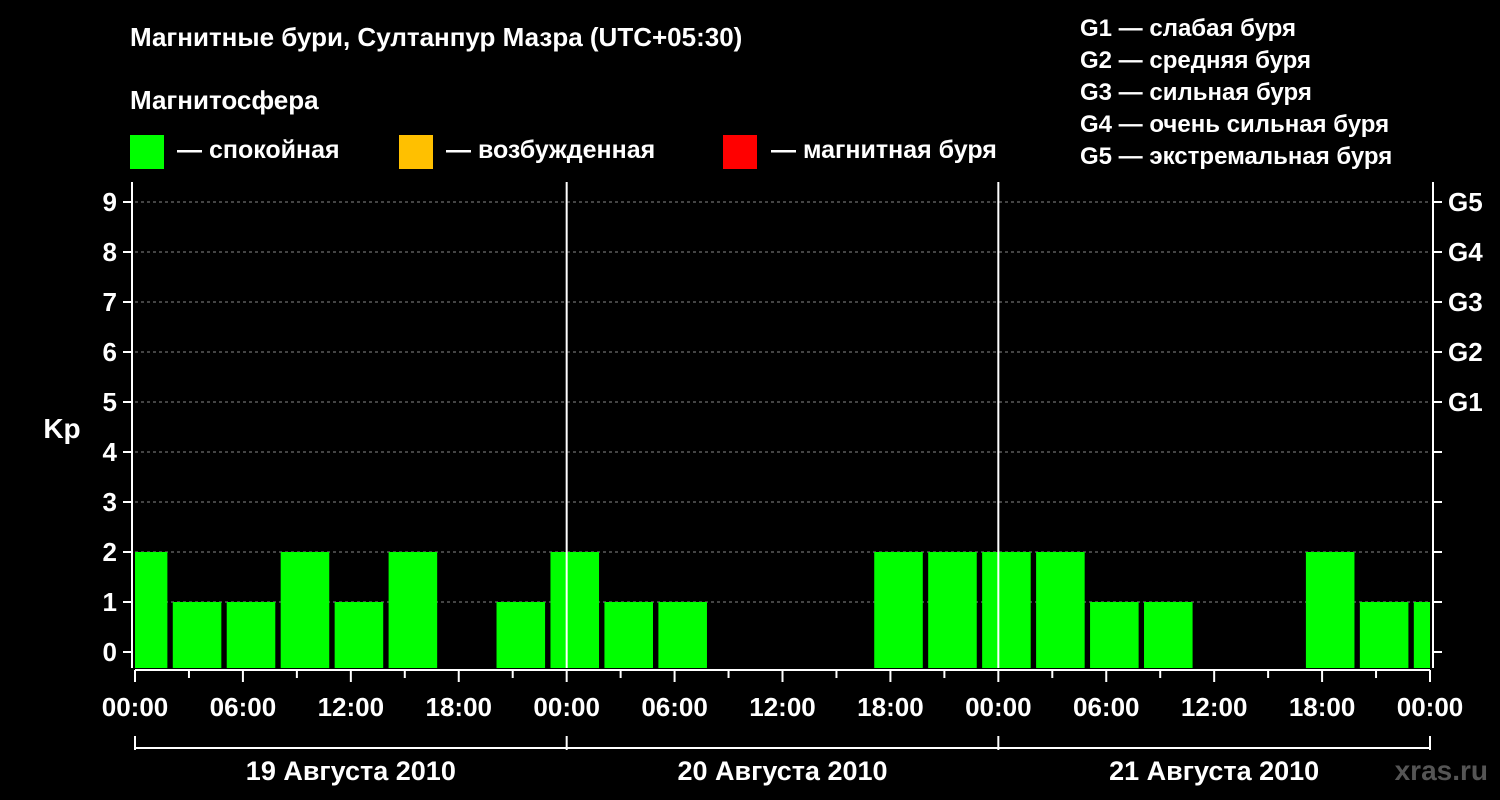 The image size is (1500, 800). I want to click on day-label-0: 19 Августа 2010, so click(351, 771).